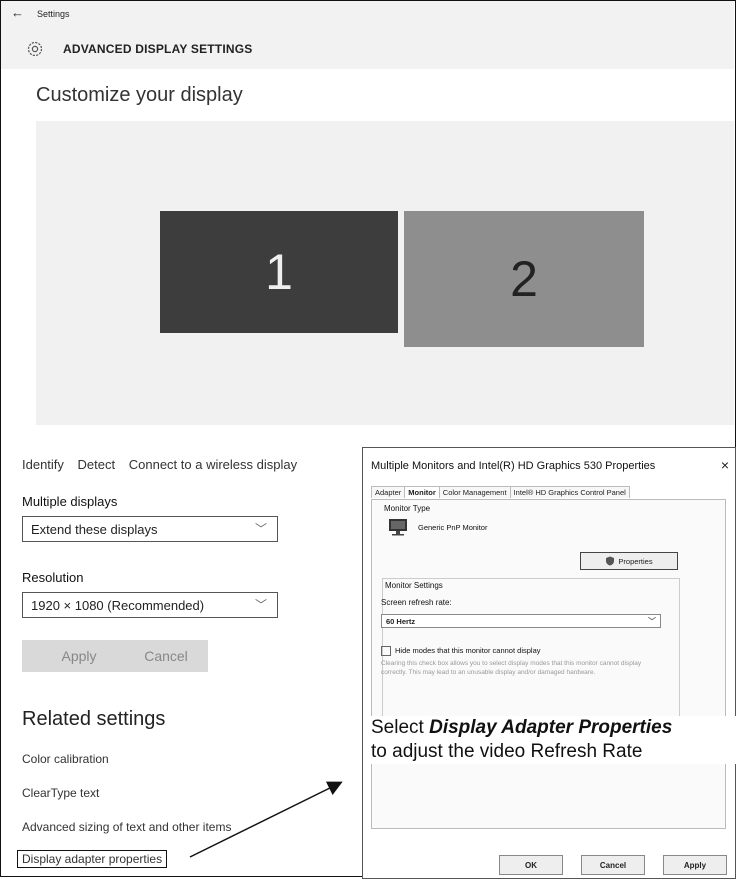 The height and width of the screenshot is (879, 736). I want to click on page-title: ADVANCED DISPLAY SETTINGS, so click(158, 49).